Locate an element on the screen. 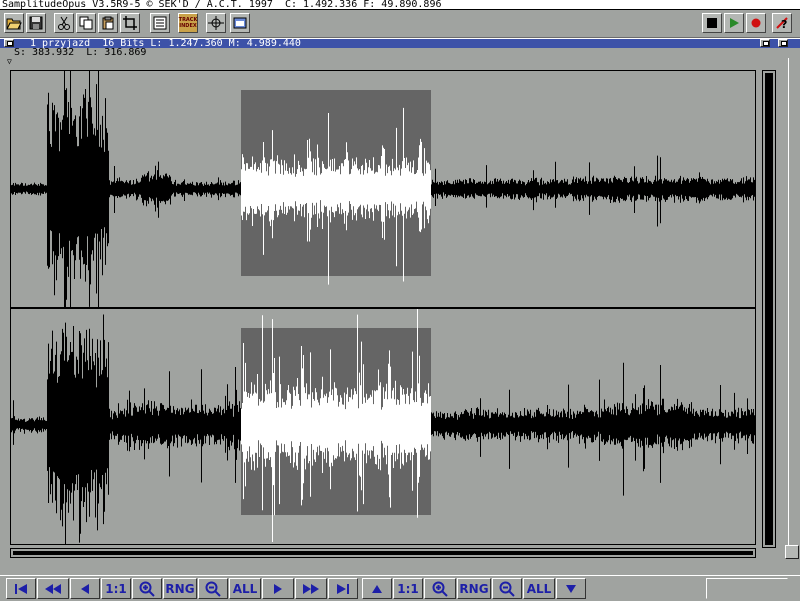 This screenshot has width=800, height=601. window-icon is located at coordinates (240, 23).